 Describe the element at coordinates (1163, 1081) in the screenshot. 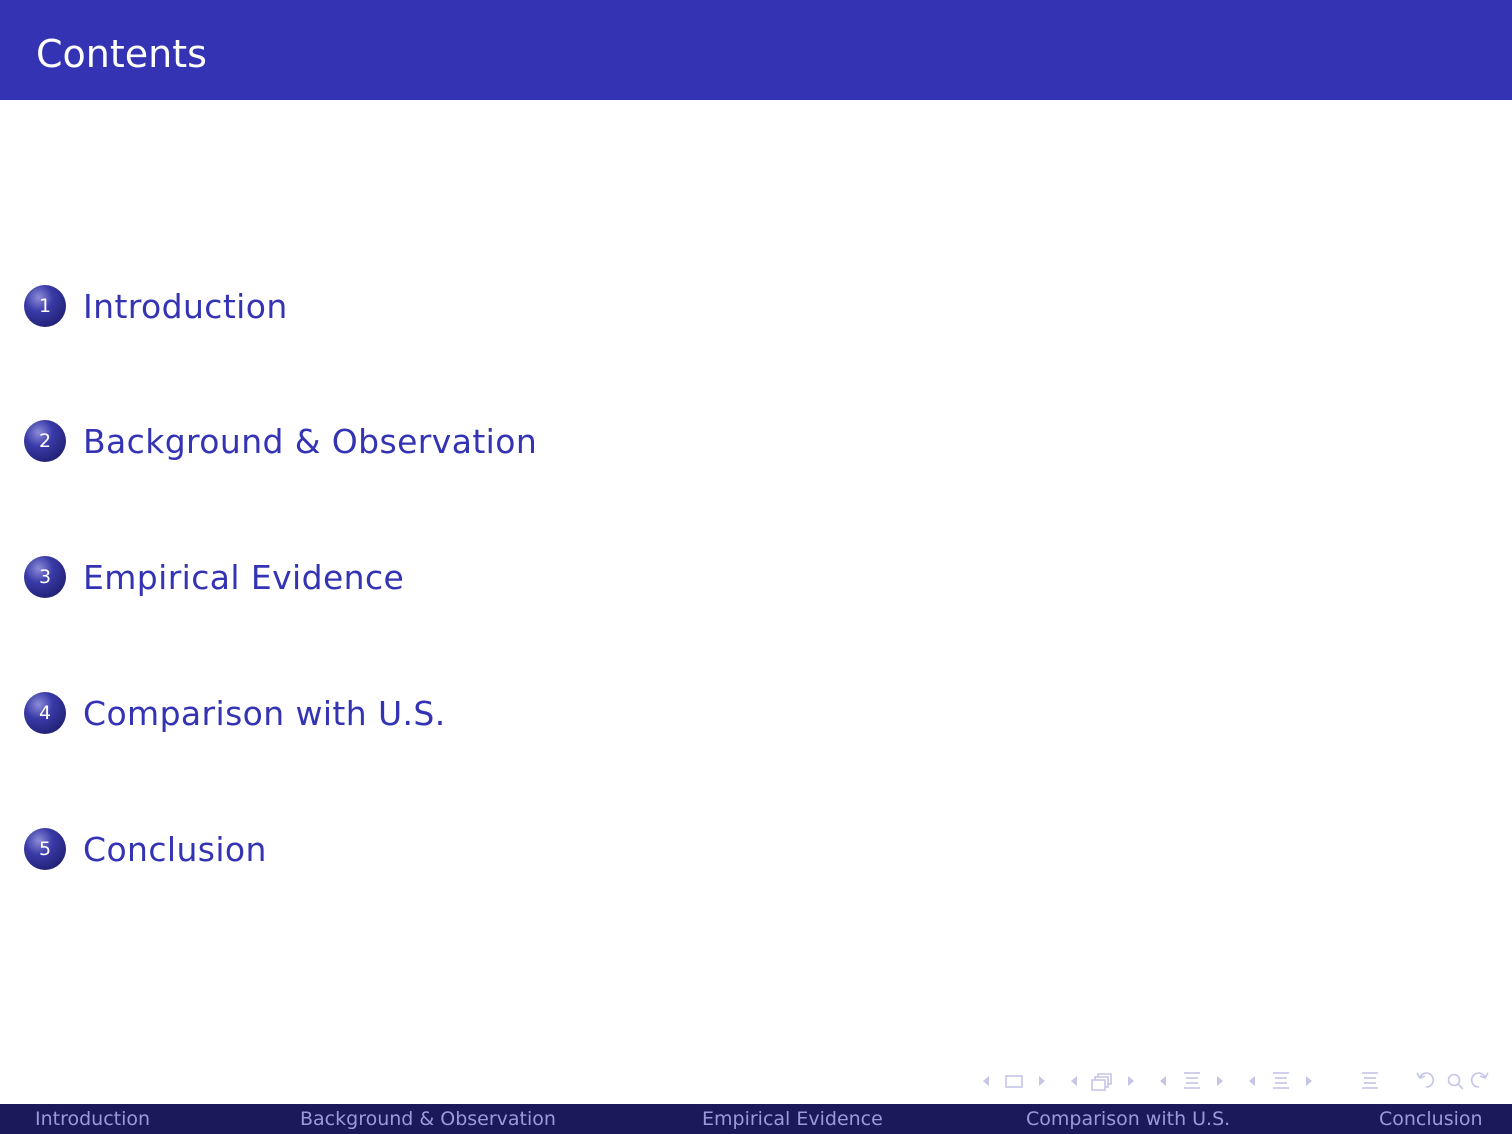

I see `section-back-arrow-icon` at that location.